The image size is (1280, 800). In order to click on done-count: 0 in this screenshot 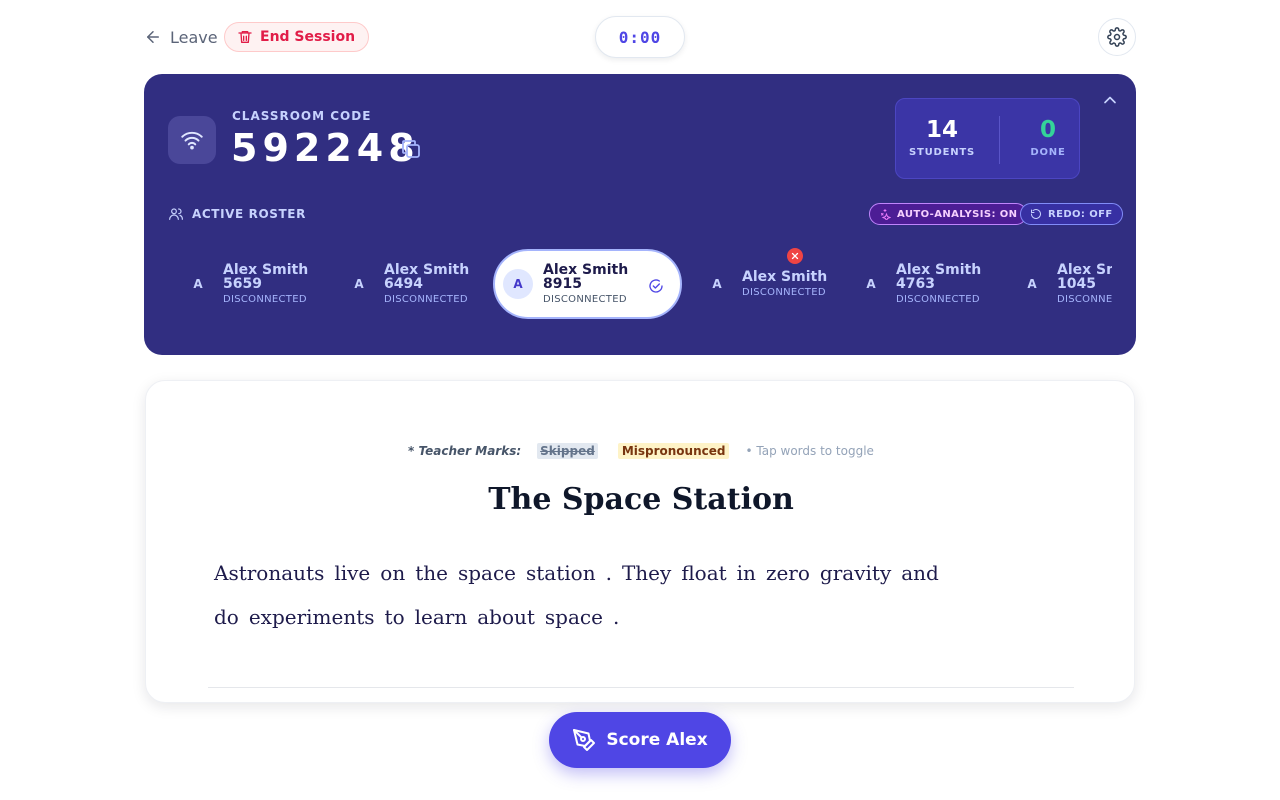, I will do `click(1047, 130)`.